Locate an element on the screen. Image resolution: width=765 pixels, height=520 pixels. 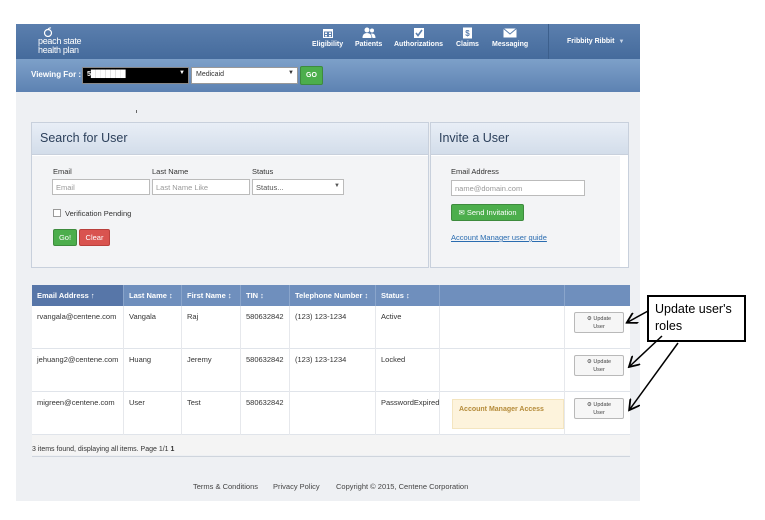
arrow-row3 is located at coordinates (654, 375).